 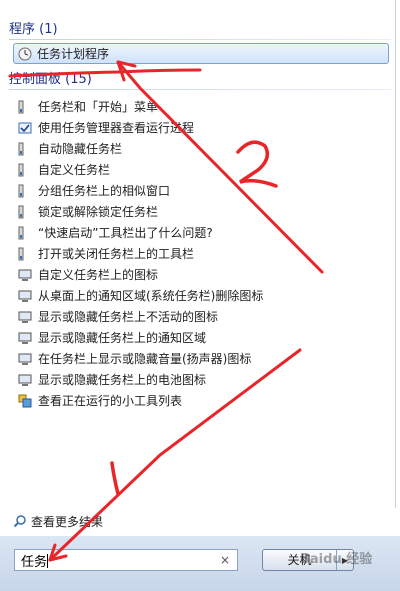 I want to click on result-item-control-panel: 打开或关闭任务栏上的工具栏, so click(x=202, y=254).